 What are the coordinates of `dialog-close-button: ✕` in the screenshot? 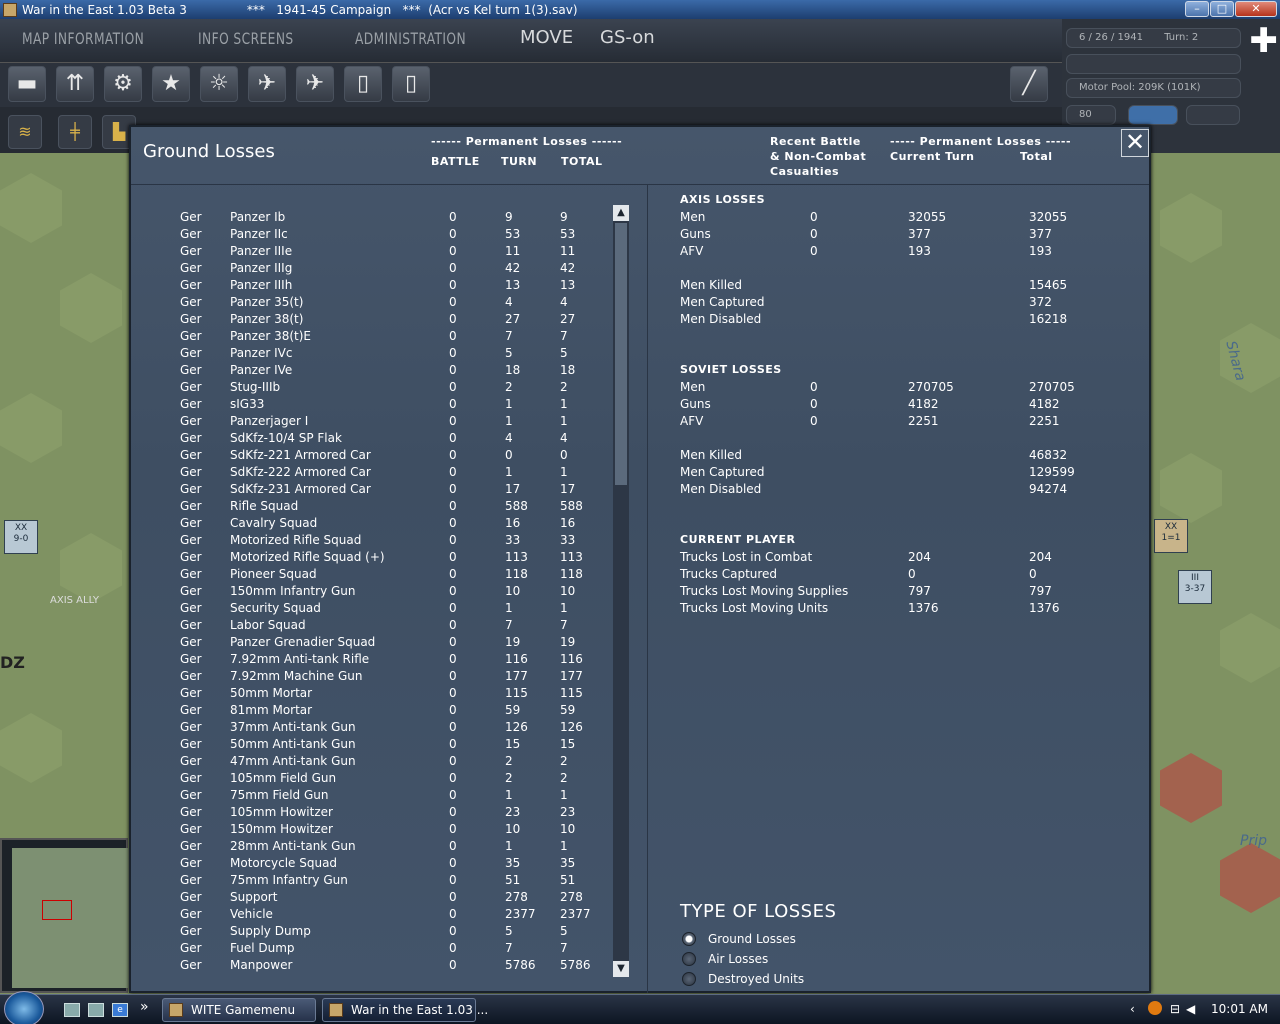 It's located at (1135, 143).